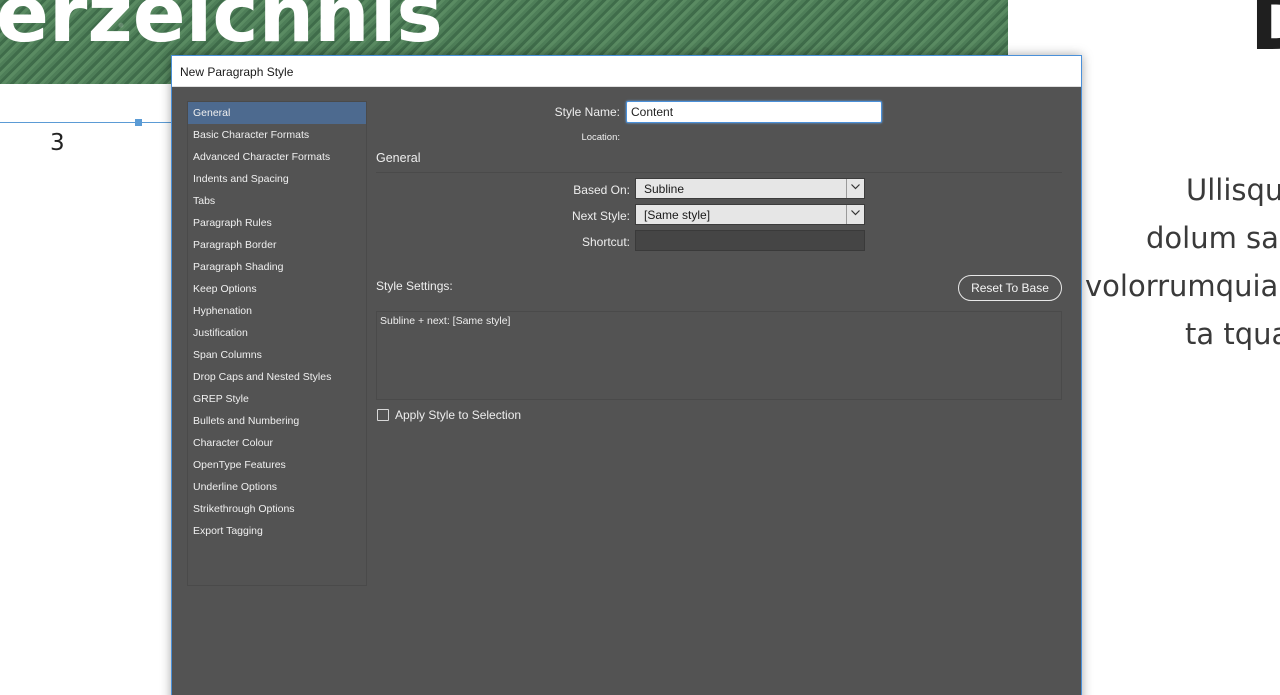 The width and height of the screenshot is (1280, 695). What do you see at coordinates (87, 122) in the screenshot?
I see `frame-guide-line` at bounding box center [87, 122].